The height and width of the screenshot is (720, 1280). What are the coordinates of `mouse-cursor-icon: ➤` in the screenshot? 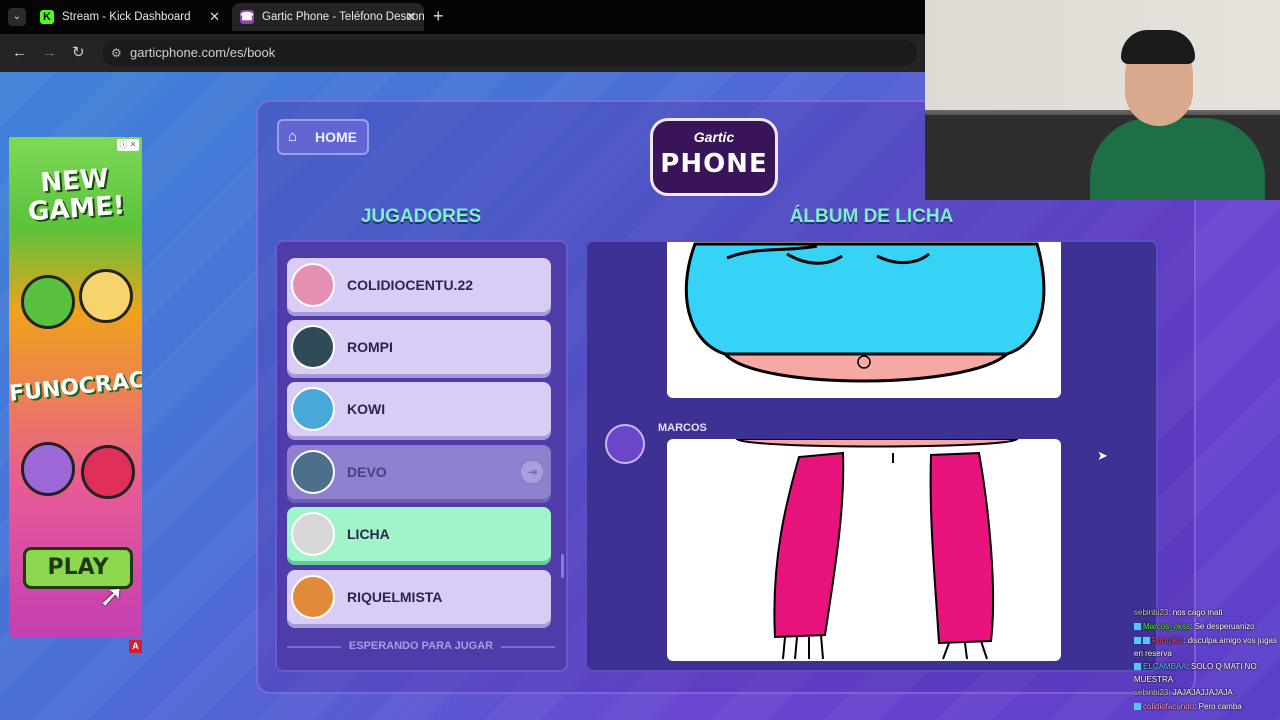 It's located at (1102, 455).